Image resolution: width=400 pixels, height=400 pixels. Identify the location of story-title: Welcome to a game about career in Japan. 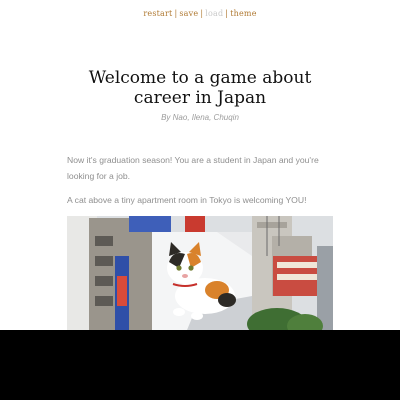
(200, 88).